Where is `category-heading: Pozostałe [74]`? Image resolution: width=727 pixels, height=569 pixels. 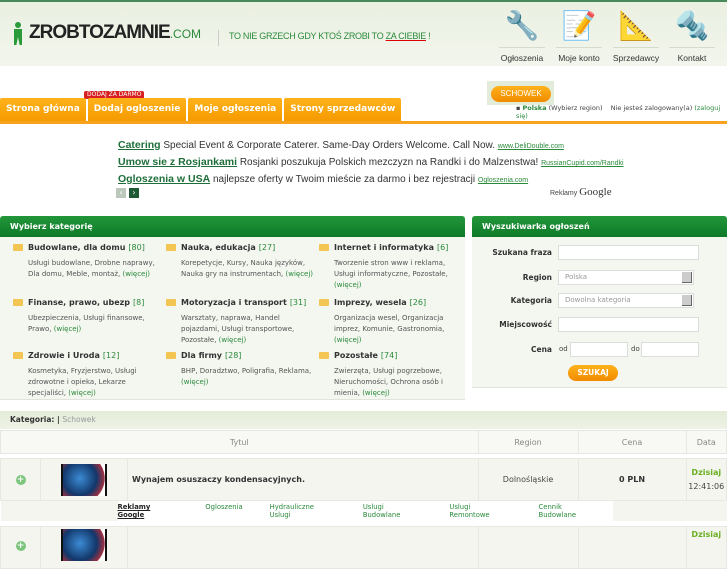
category-heading: Pozostałe [74] is located at coordinates (389, 355).